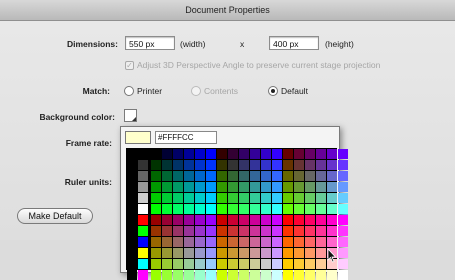  I want to click on make-default-button: Make Default, so click(55, 216).